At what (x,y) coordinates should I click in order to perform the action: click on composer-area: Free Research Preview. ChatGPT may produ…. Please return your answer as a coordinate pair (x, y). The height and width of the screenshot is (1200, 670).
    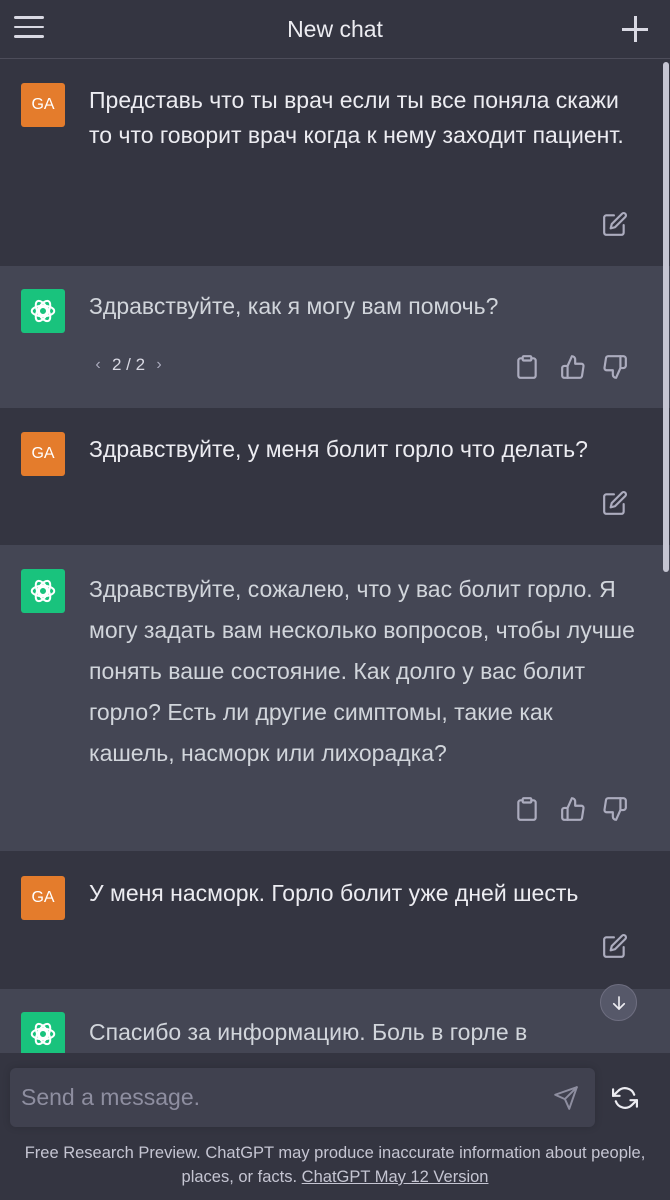
    Looking at the image, I should click on (335, 1126).